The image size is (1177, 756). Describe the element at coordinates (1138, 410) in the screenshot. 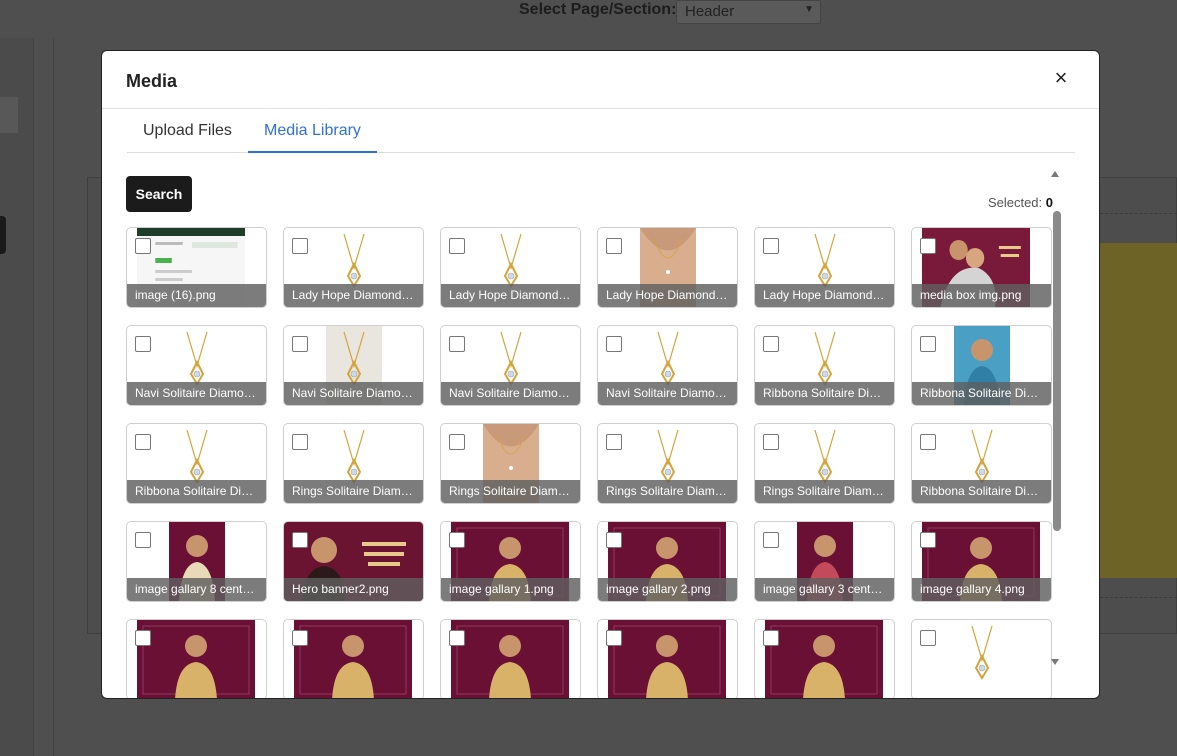

I see `background-preview-block` at that location.